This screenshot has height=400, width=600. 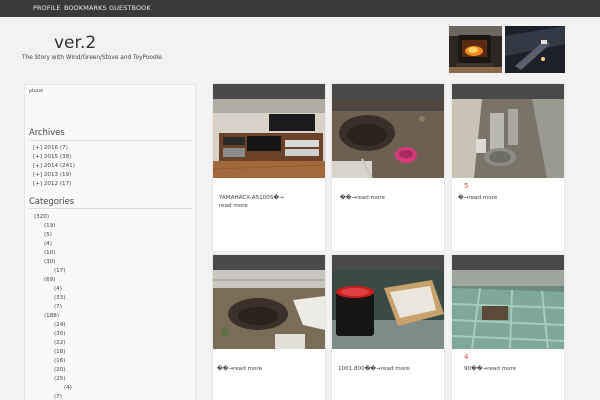 I want to click on post-excerpt: YAMAHACX-A5100S�→ read more, so click(x=251, y=202).